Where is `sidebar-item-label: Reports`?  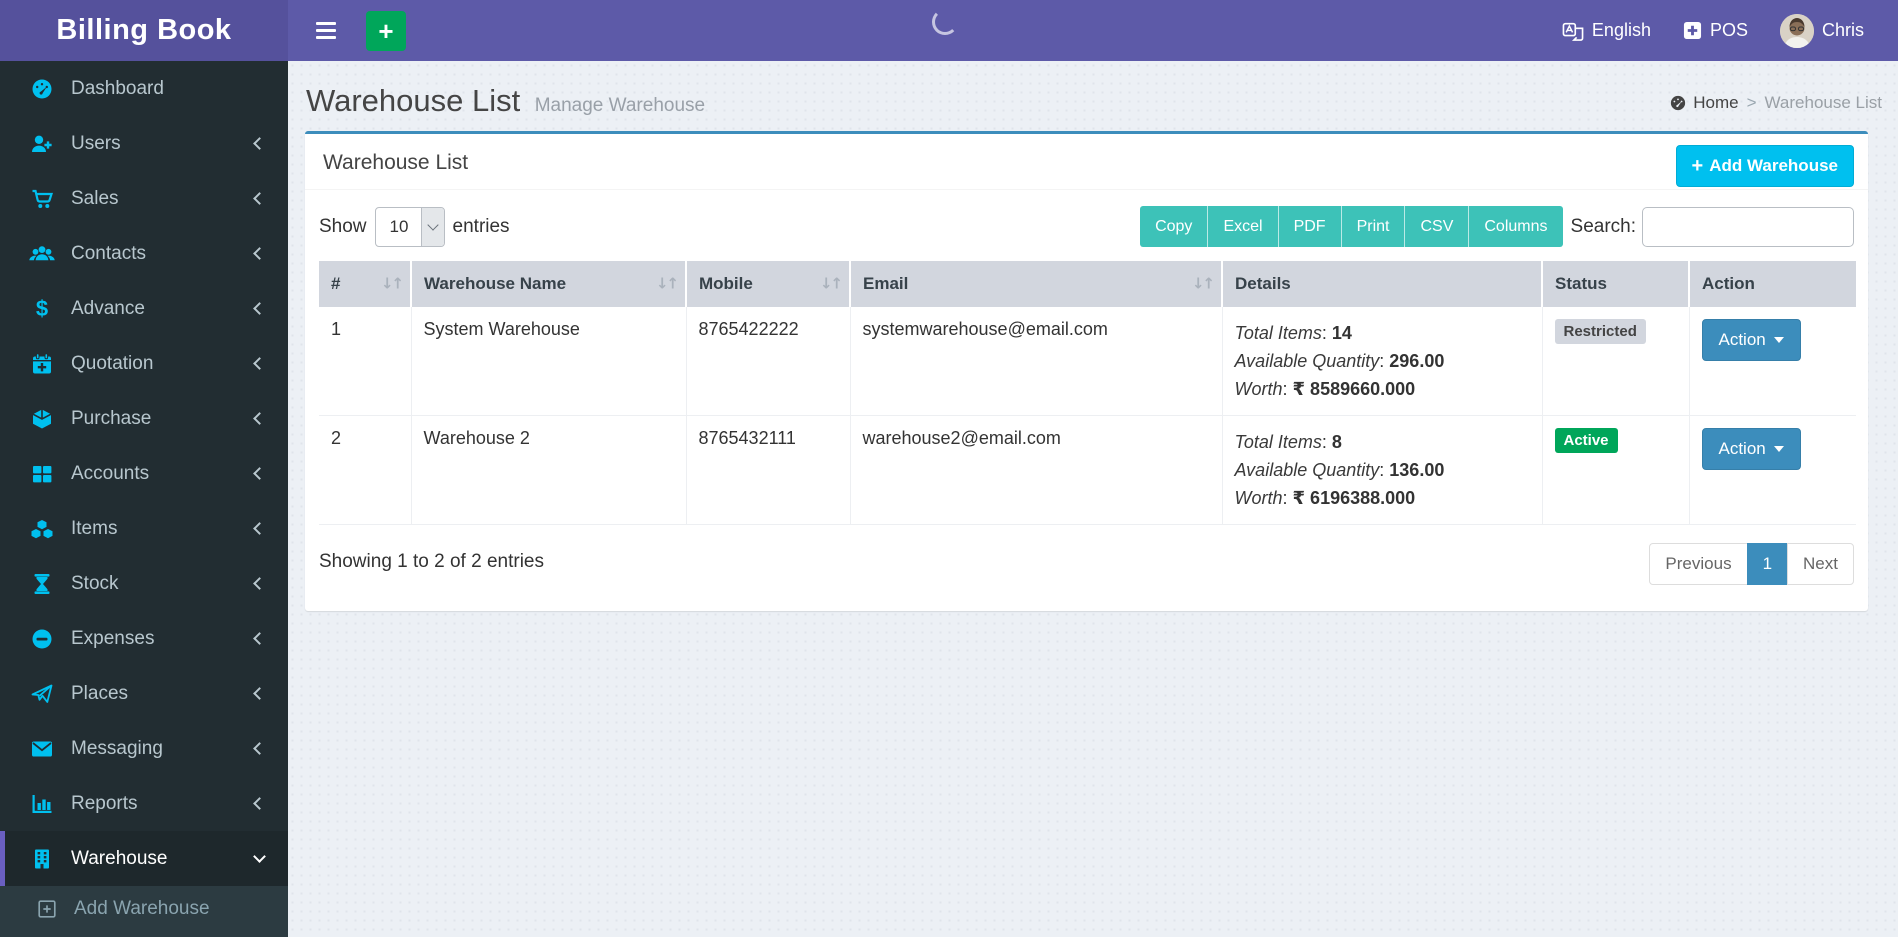 sidebar-item-label: Reports is located at coordinates (104, 803).